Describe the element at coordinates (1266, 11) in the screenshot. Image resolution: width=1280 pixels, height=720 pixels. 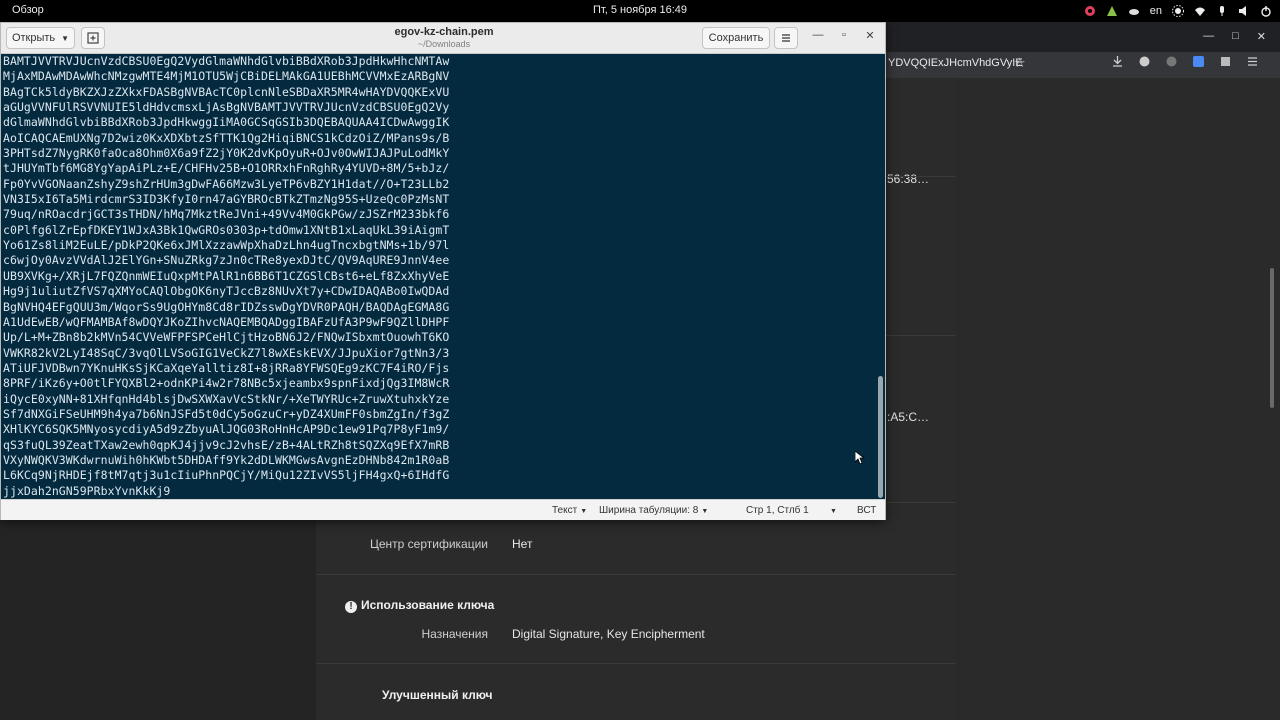
I see `power-icon` at that location.